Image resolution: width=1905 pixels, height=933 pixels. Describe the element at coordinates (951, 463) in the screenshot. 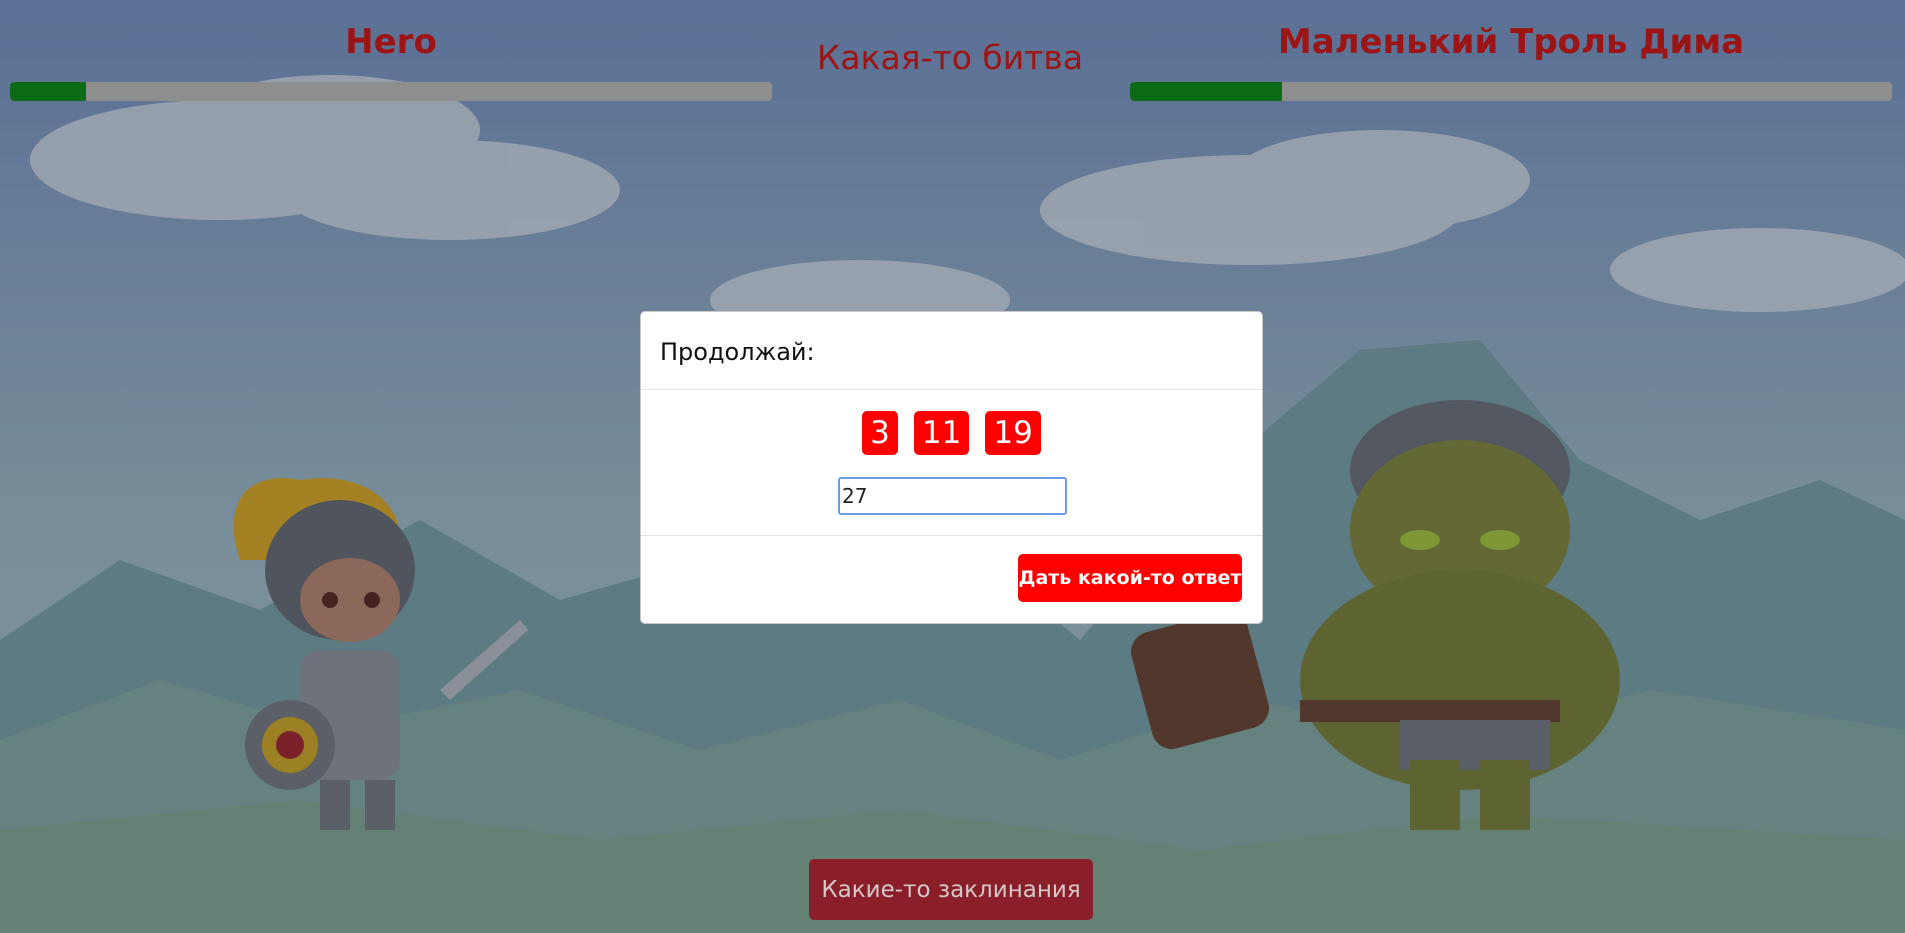

I see `modal-body: 3 11 19` at that location.